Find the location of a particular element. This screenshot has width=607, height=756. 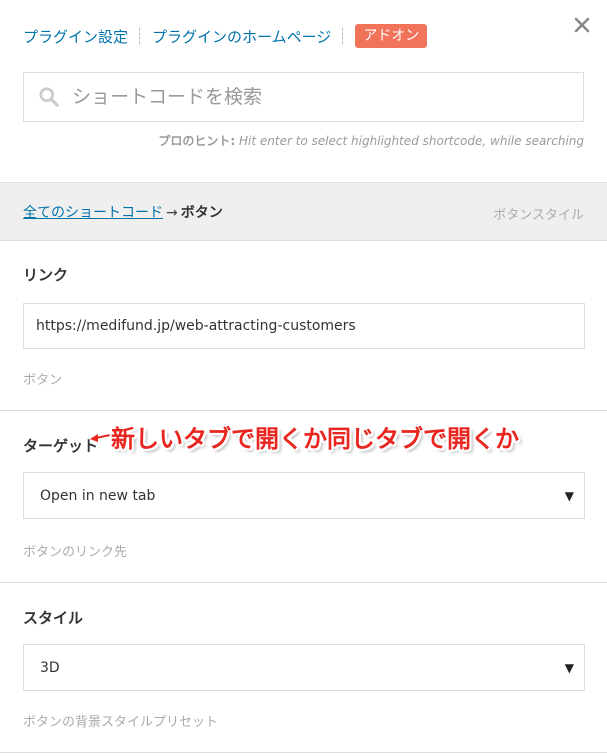

link-description: ボタン is located at coordinates (43, 380).